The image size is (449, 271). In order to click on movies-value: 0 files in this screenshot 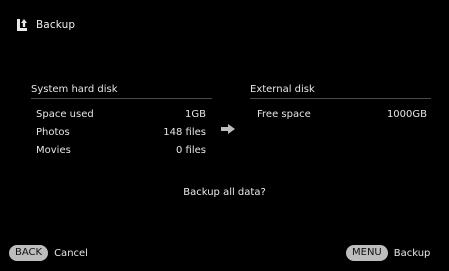, I will do `click(191, 150)`.